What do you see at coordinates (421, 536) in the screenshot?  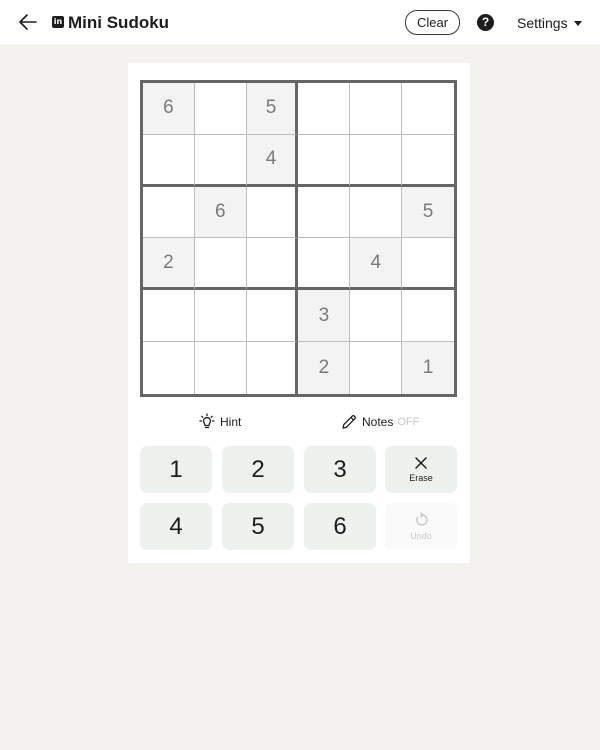 I see `undo-label: Undo` at bounding box center [421, 536].